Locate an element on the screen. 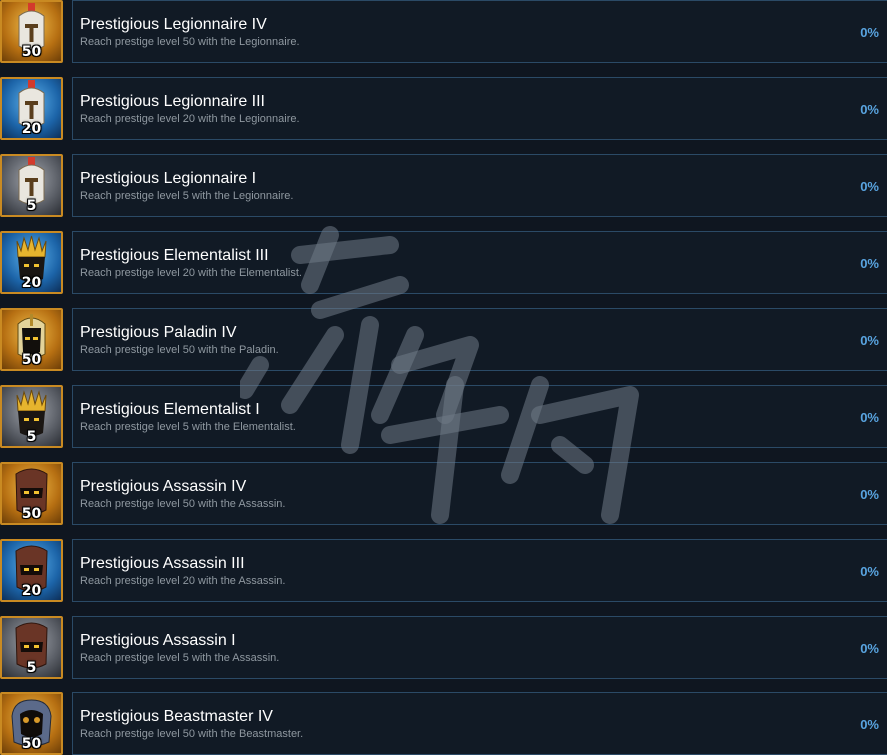 Image resolution: width=887 pixels, height=755 pixels. beastmaster-hood-icon: 50 is located at coordinates (31, 723).